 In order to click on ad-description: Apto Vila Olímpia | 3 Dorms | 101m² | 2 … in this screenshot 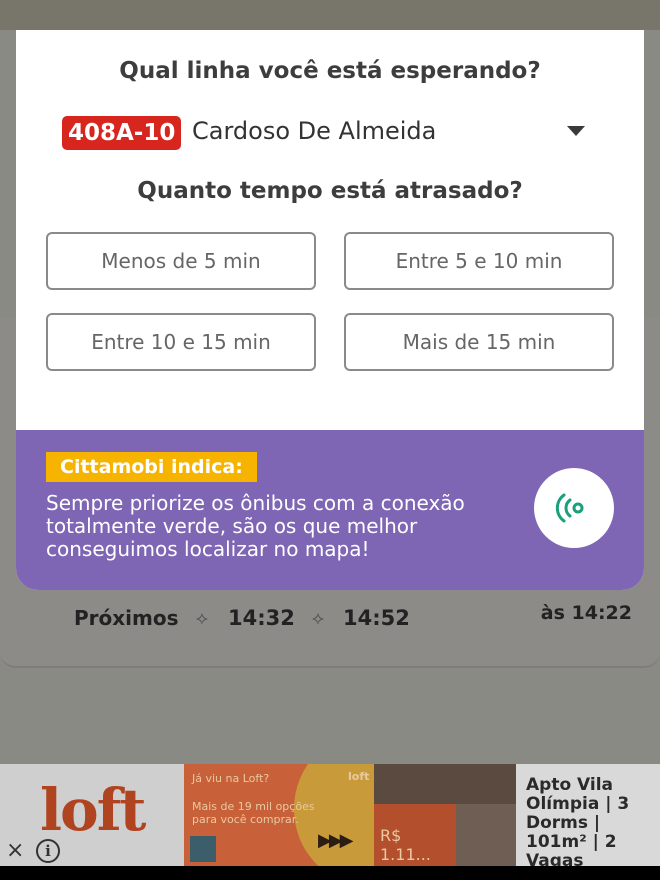, I will do `click(591, 823)`.